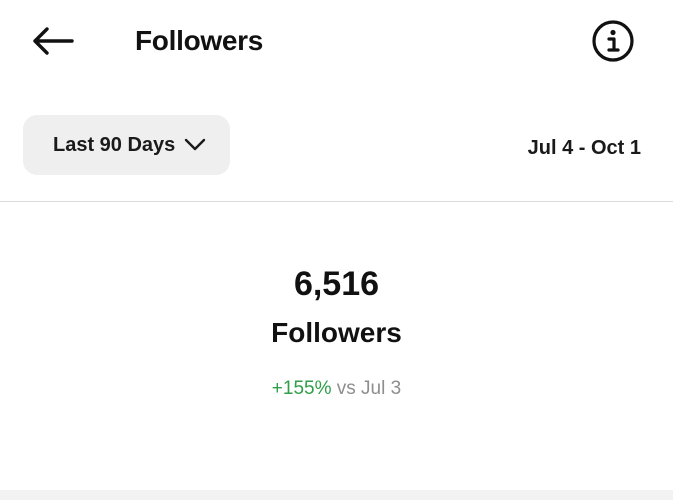  I want to click on page-title: Followers, so click(199, 40).